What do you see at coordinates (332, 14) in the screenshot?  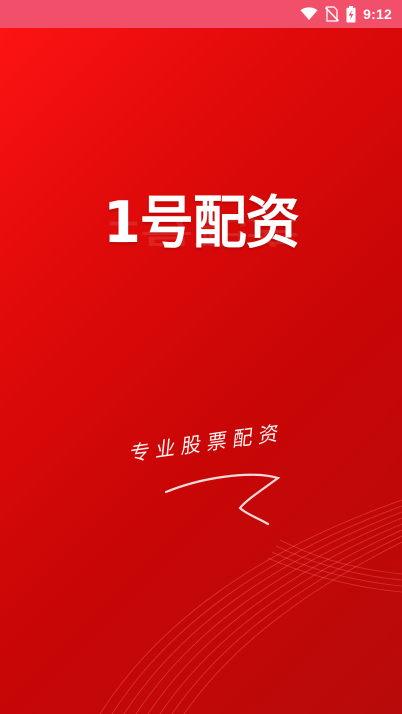 I see `no-sim-icon` at bounding box center [332, 14].